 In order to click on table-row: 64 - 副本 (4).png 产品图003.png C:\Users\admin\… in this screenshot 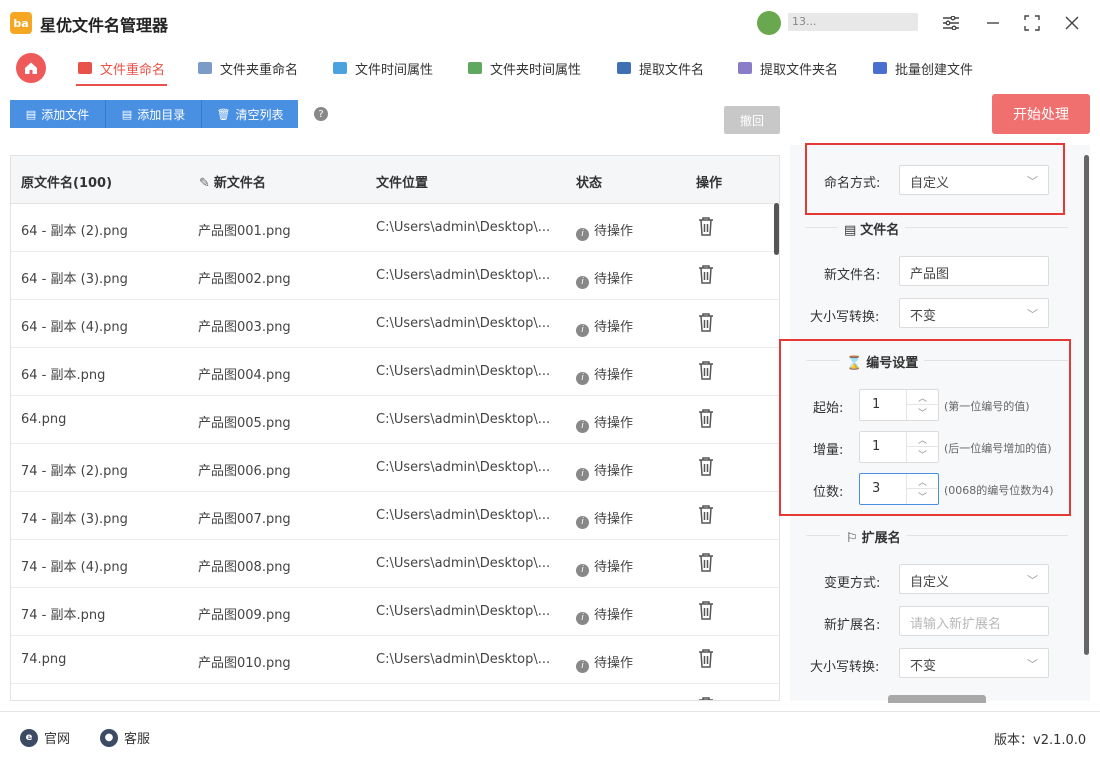, I will do `click(395, 324)`.